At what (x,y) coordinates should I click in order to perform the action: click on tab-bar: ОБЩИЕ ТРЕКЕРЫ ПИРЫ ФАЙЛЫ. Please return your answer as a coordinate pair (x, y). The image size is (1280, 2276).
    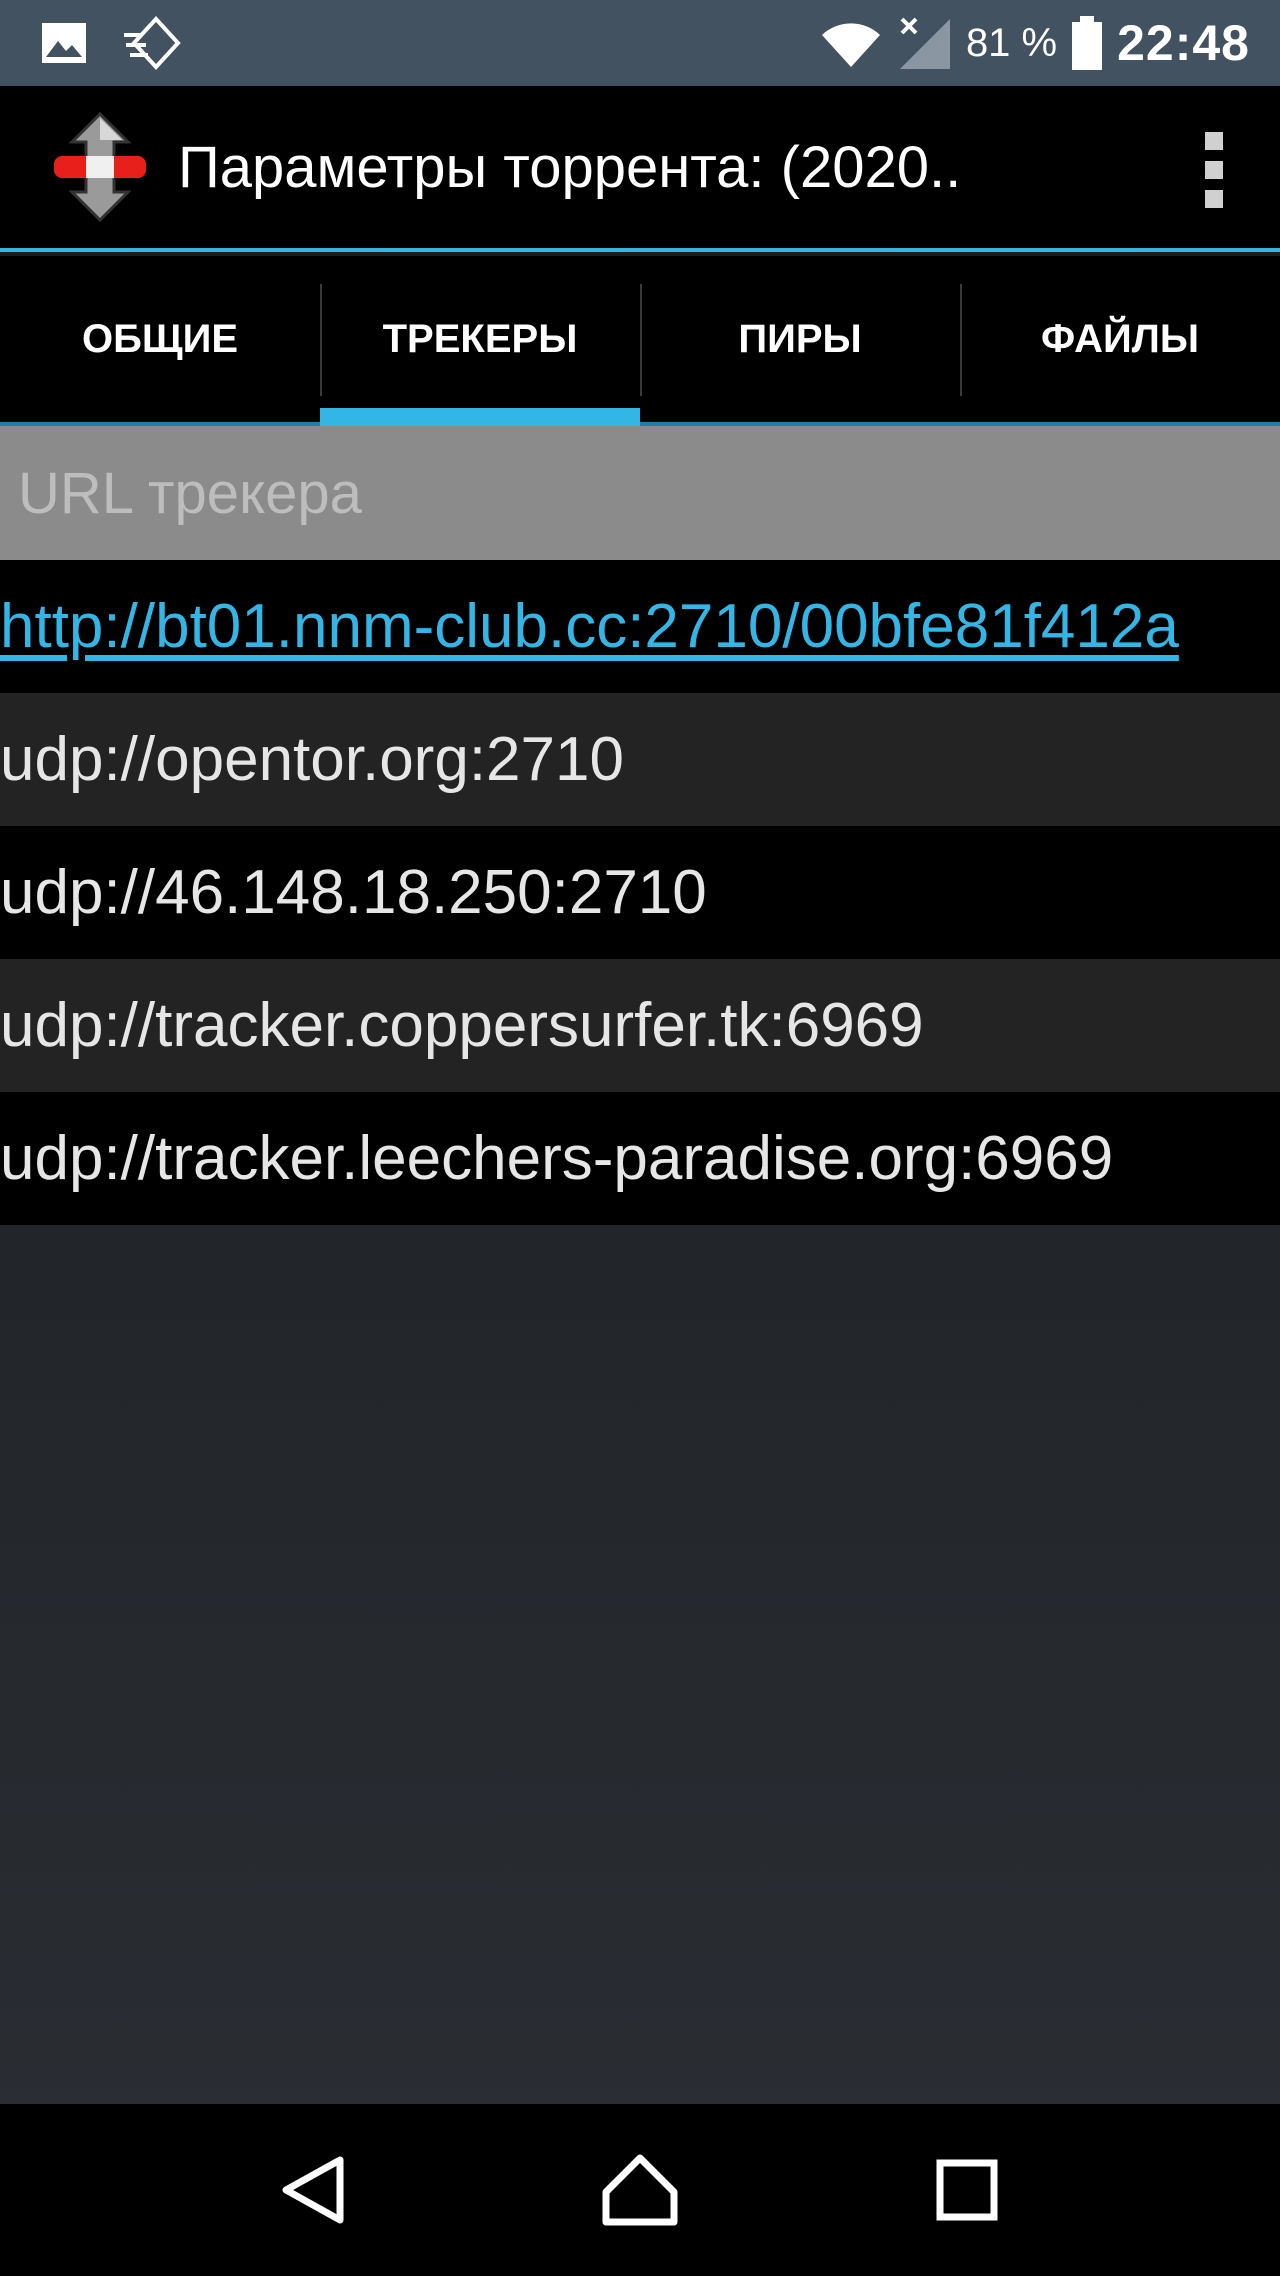
    Looking at the image, I should click on (640, 341).